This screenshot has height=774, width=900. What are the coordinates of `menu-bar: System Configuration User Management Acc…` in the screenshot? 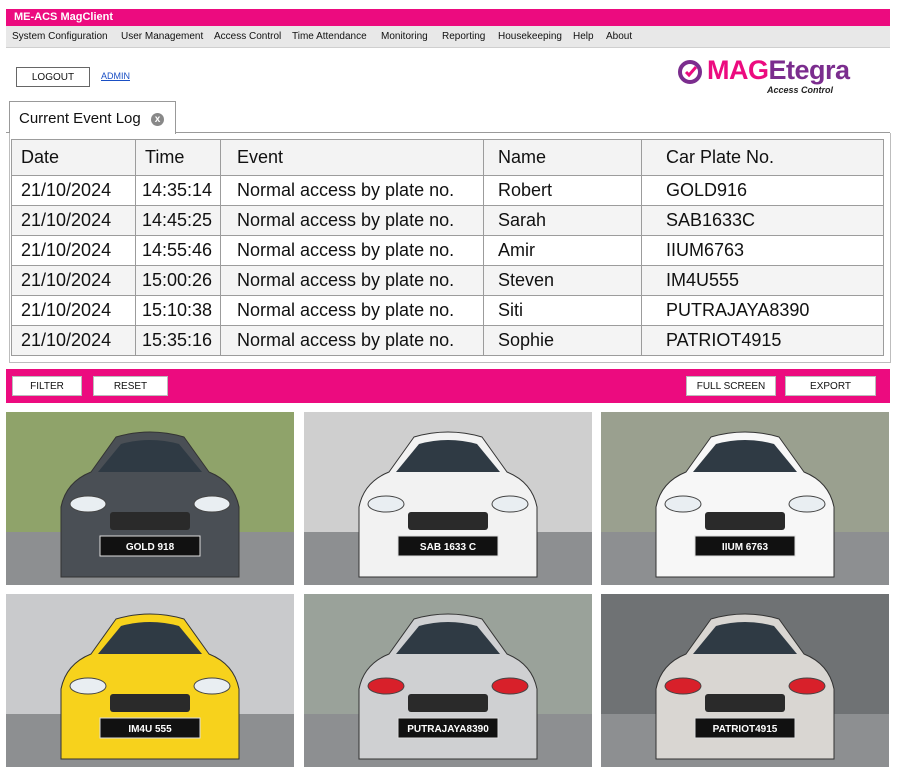 It's located at (448, 37).